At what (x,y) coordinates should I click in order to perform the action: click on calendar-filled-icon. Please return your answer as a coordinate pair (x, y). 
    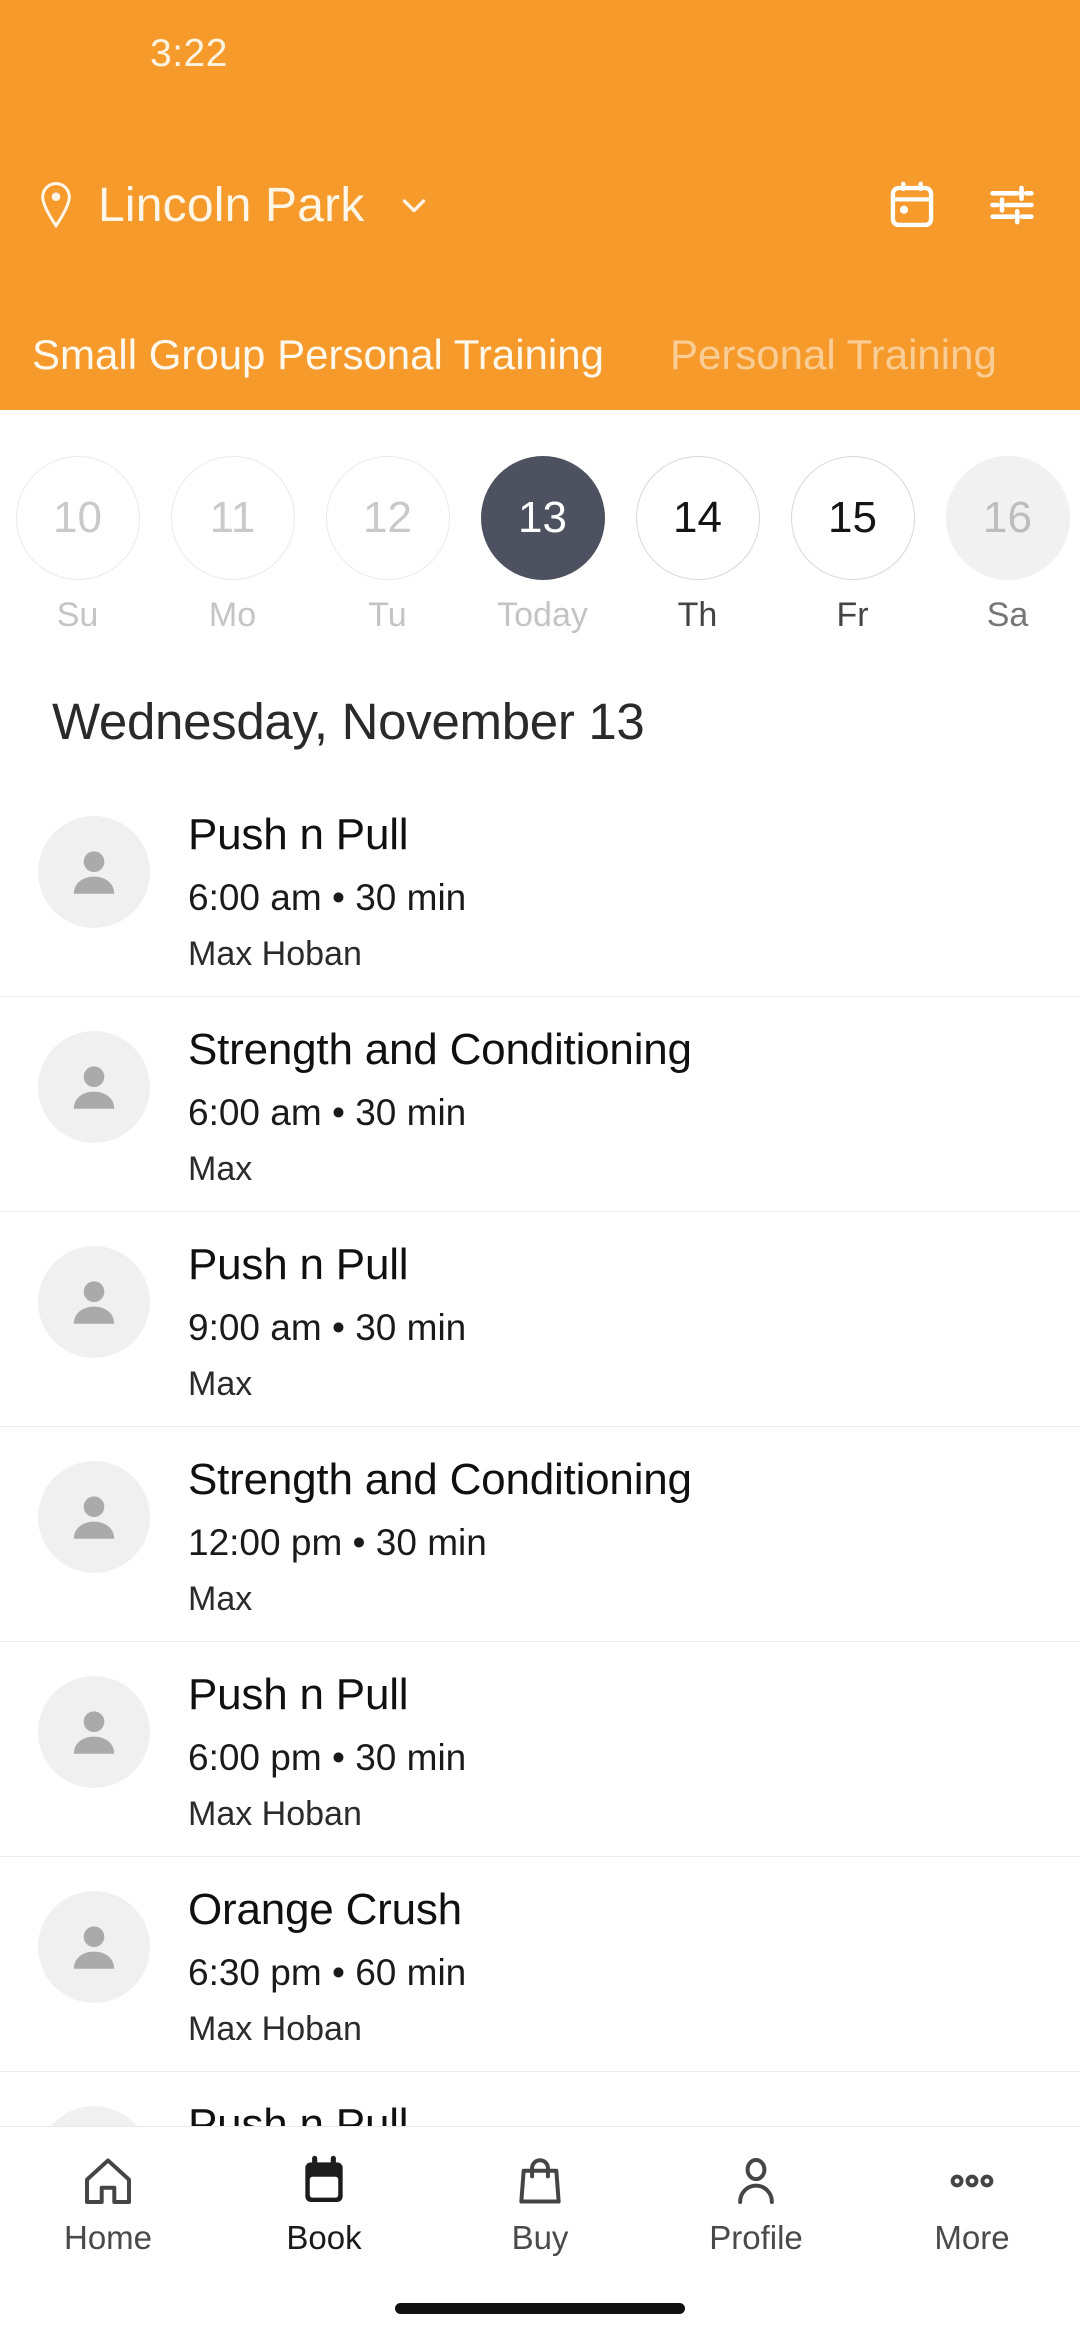
    Looking at the image, I should click on (324, 2181).